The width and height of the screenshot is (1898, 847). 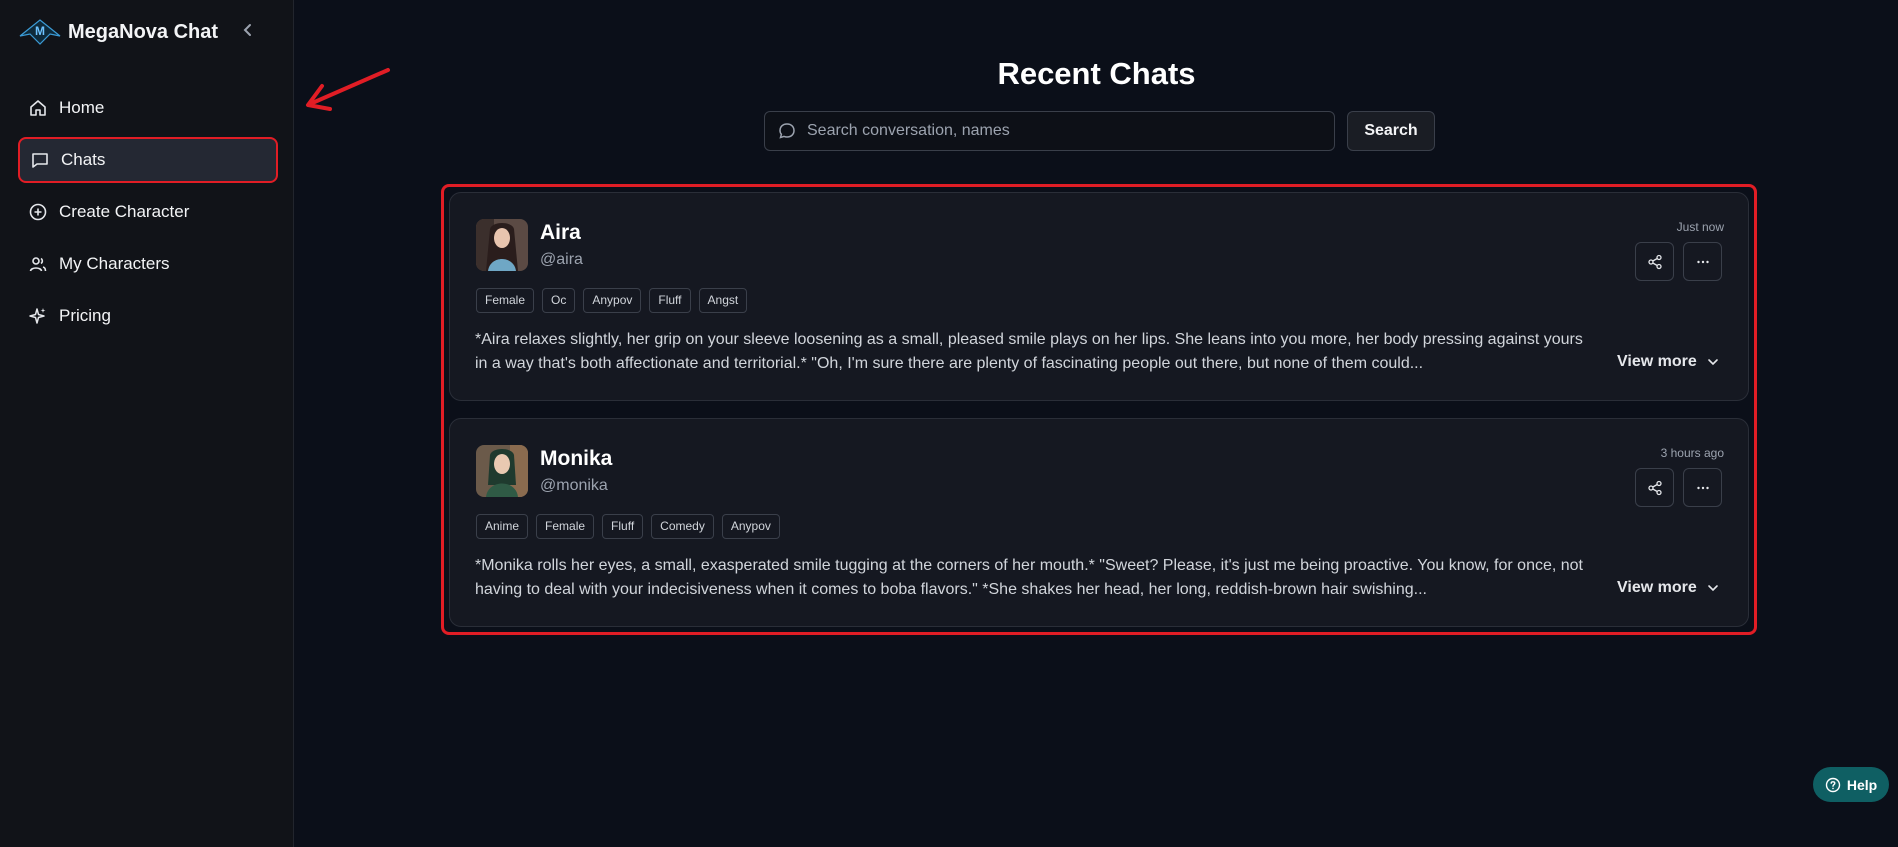 What do you see at coordinates (723, 300) in the screenshot?
I see `tag: Angst` at bounding box center [723, 300].